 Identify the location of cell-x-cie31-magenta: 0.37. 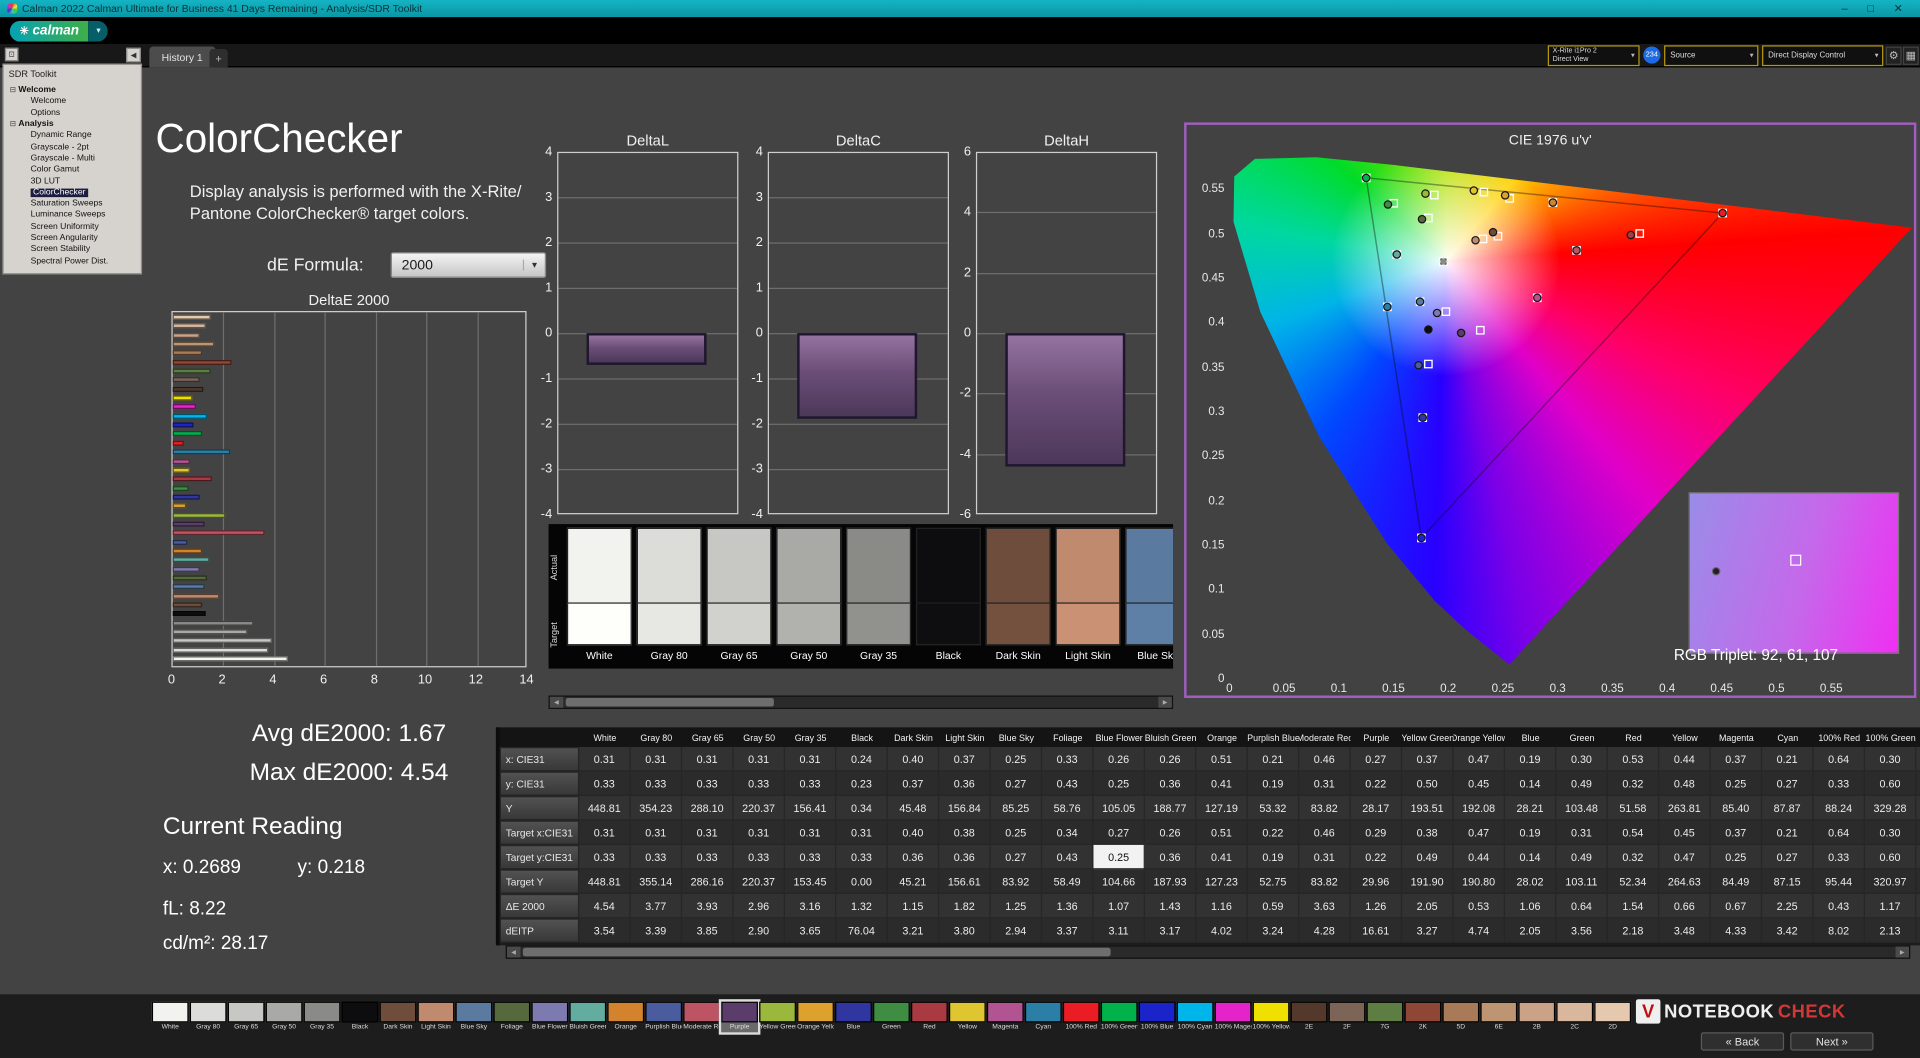
(1736, 759).